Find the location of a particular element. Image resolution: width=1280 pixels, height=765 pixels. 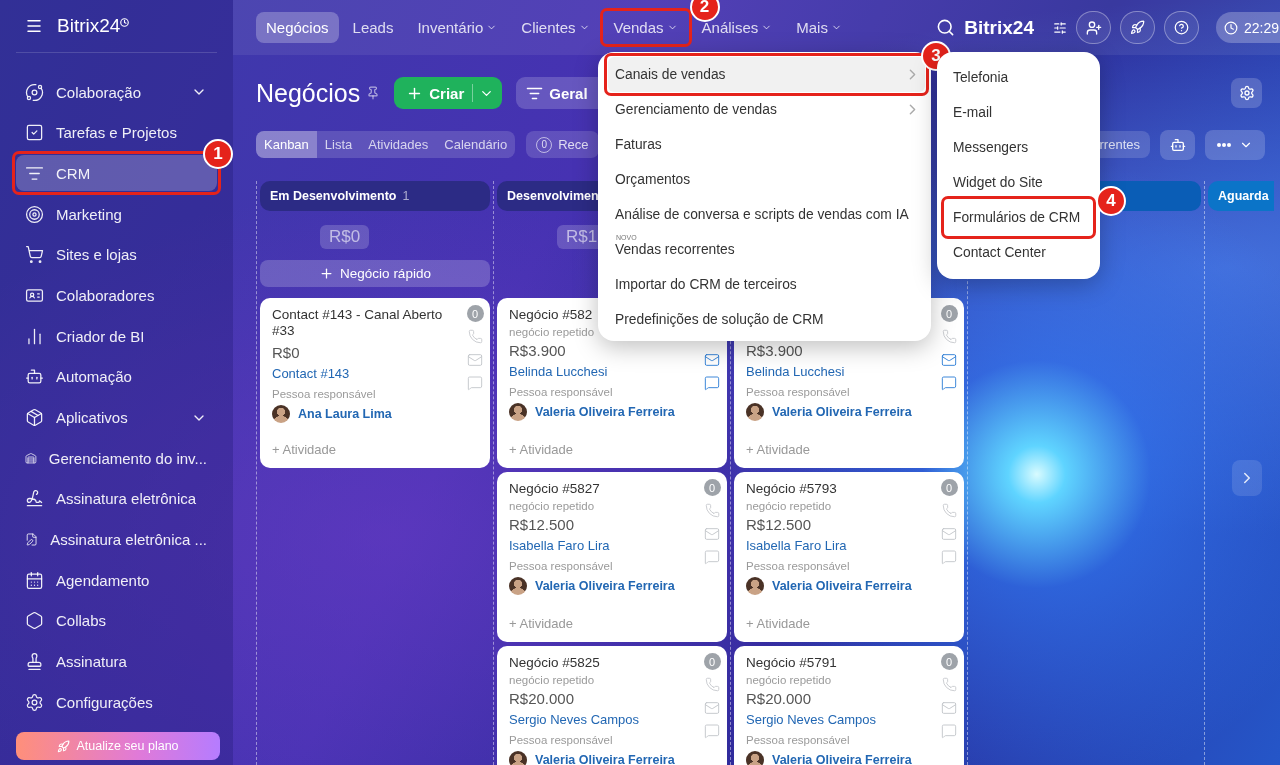

menu-item: Widget do Site is located at coordinates (1018, 182).